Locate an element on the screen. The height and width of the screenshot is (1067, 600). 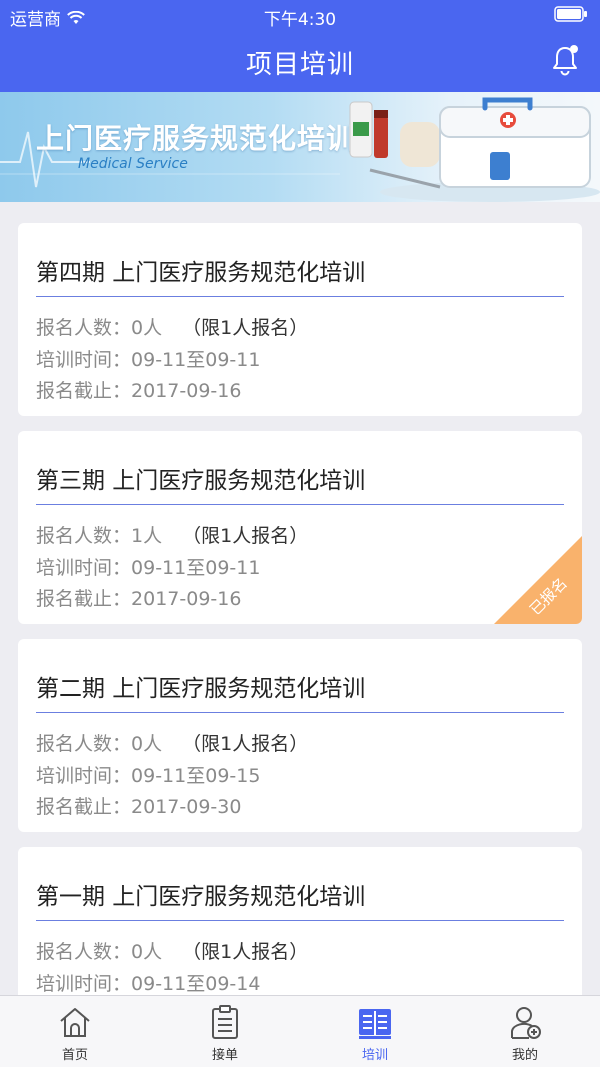
training-time-row: 培训时间：09-11至09-15 is located at coordinates (148, 774).